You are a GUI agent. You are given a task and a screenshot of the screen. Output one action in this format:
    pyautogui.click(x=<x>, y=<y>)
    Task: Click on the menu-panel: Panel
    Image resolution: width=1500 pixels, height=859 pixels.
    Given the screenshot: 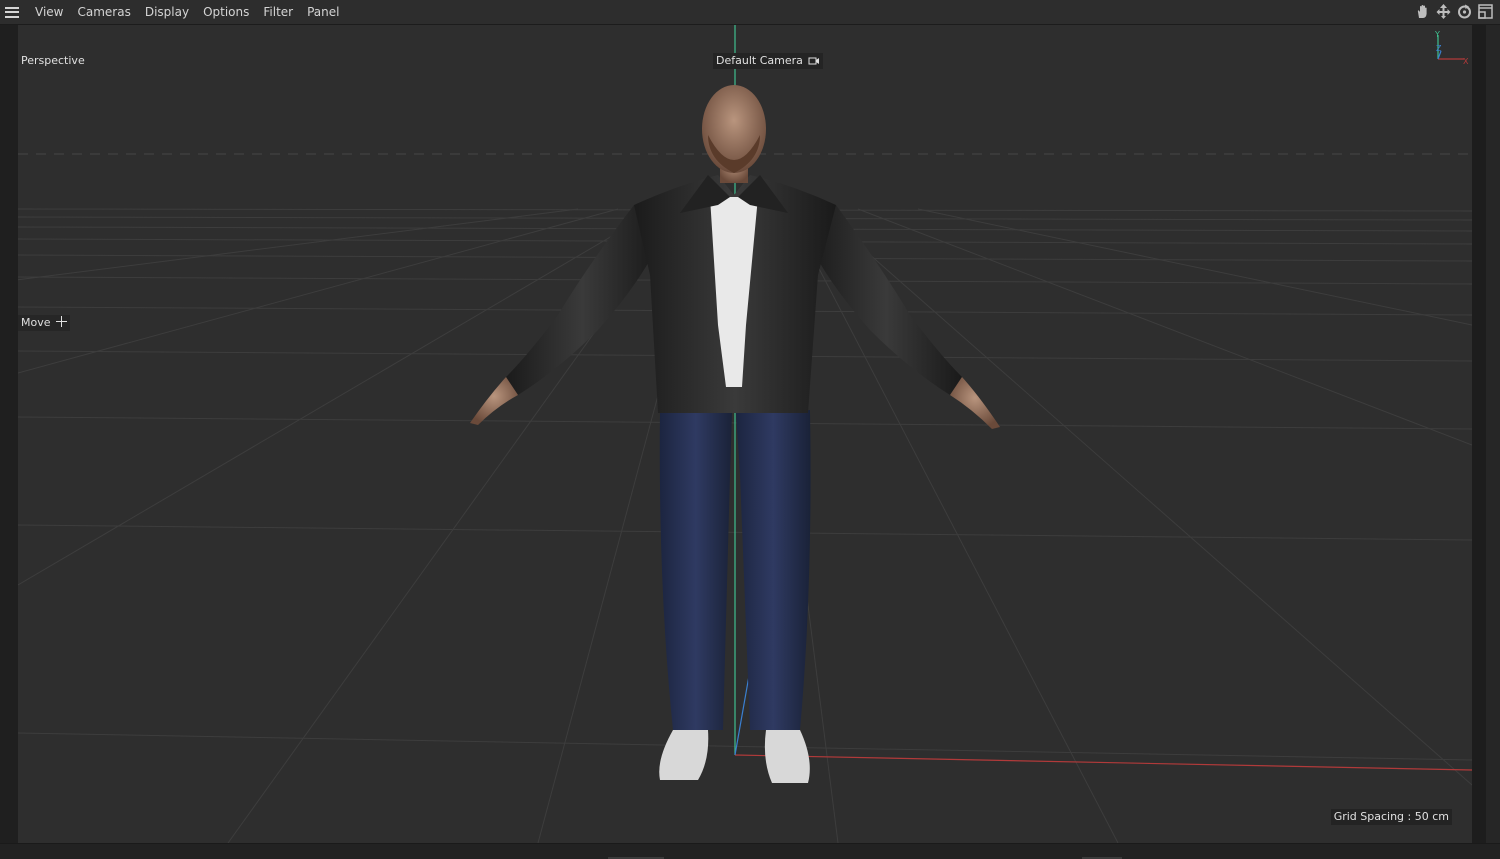 What is the action you would take?
    pyautogui.click(x=323, y=12)
    